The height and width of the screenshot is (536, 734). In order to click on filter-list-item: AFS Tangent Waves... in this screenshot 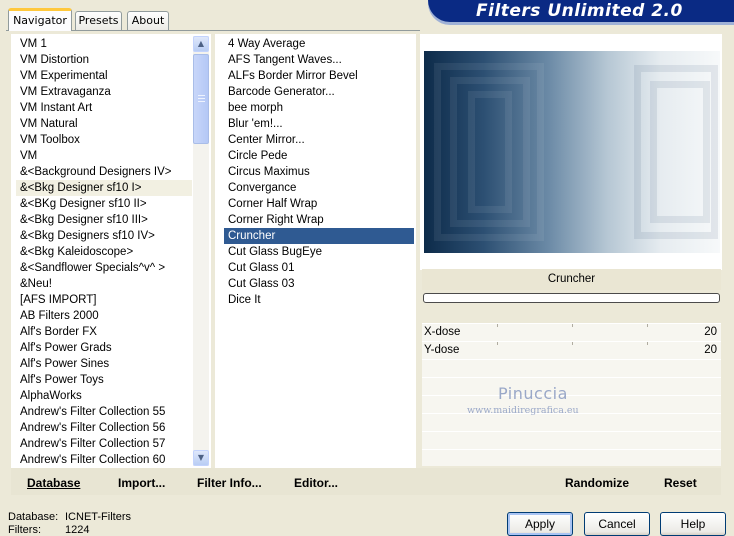, I will do `click(319, 60)`.